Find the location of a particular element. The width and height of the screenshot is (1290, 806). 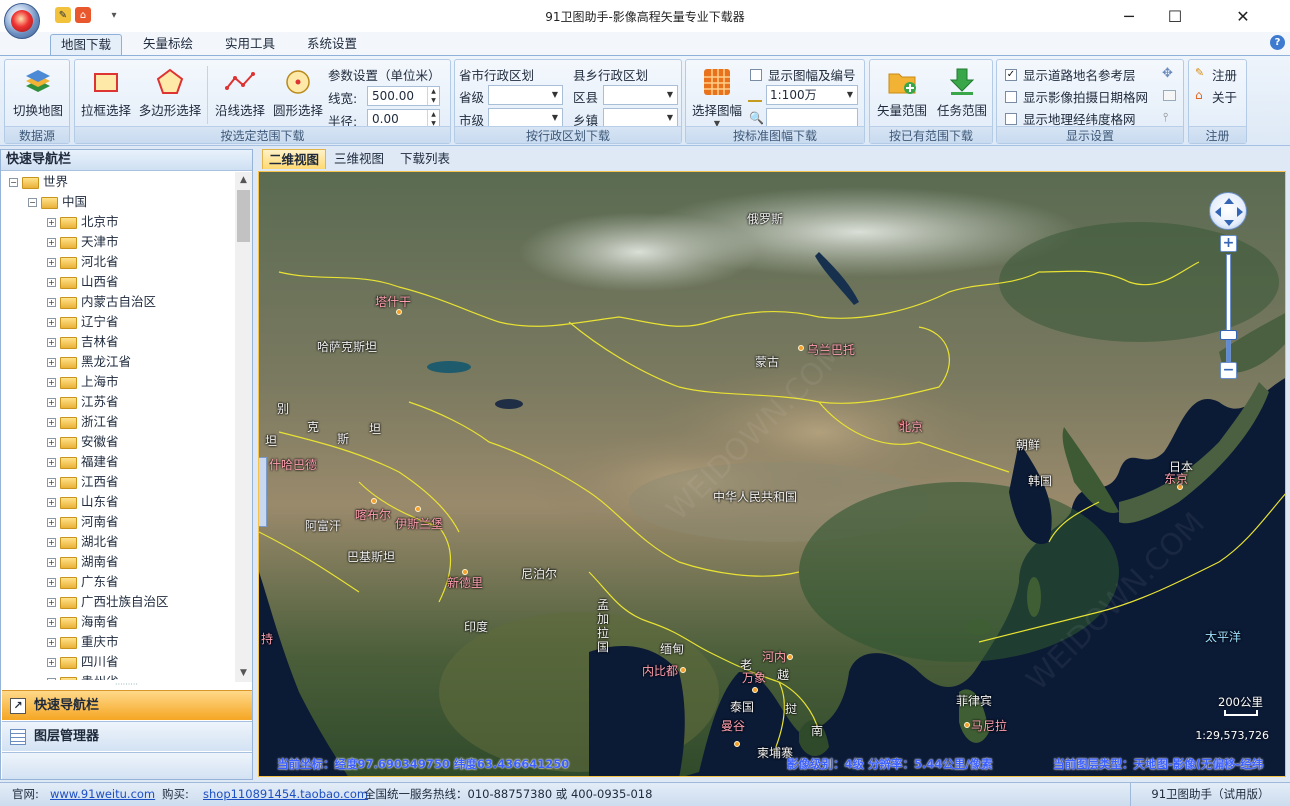

shop-link: shop110891454.taobao.com is located at coordinates (285, 794).